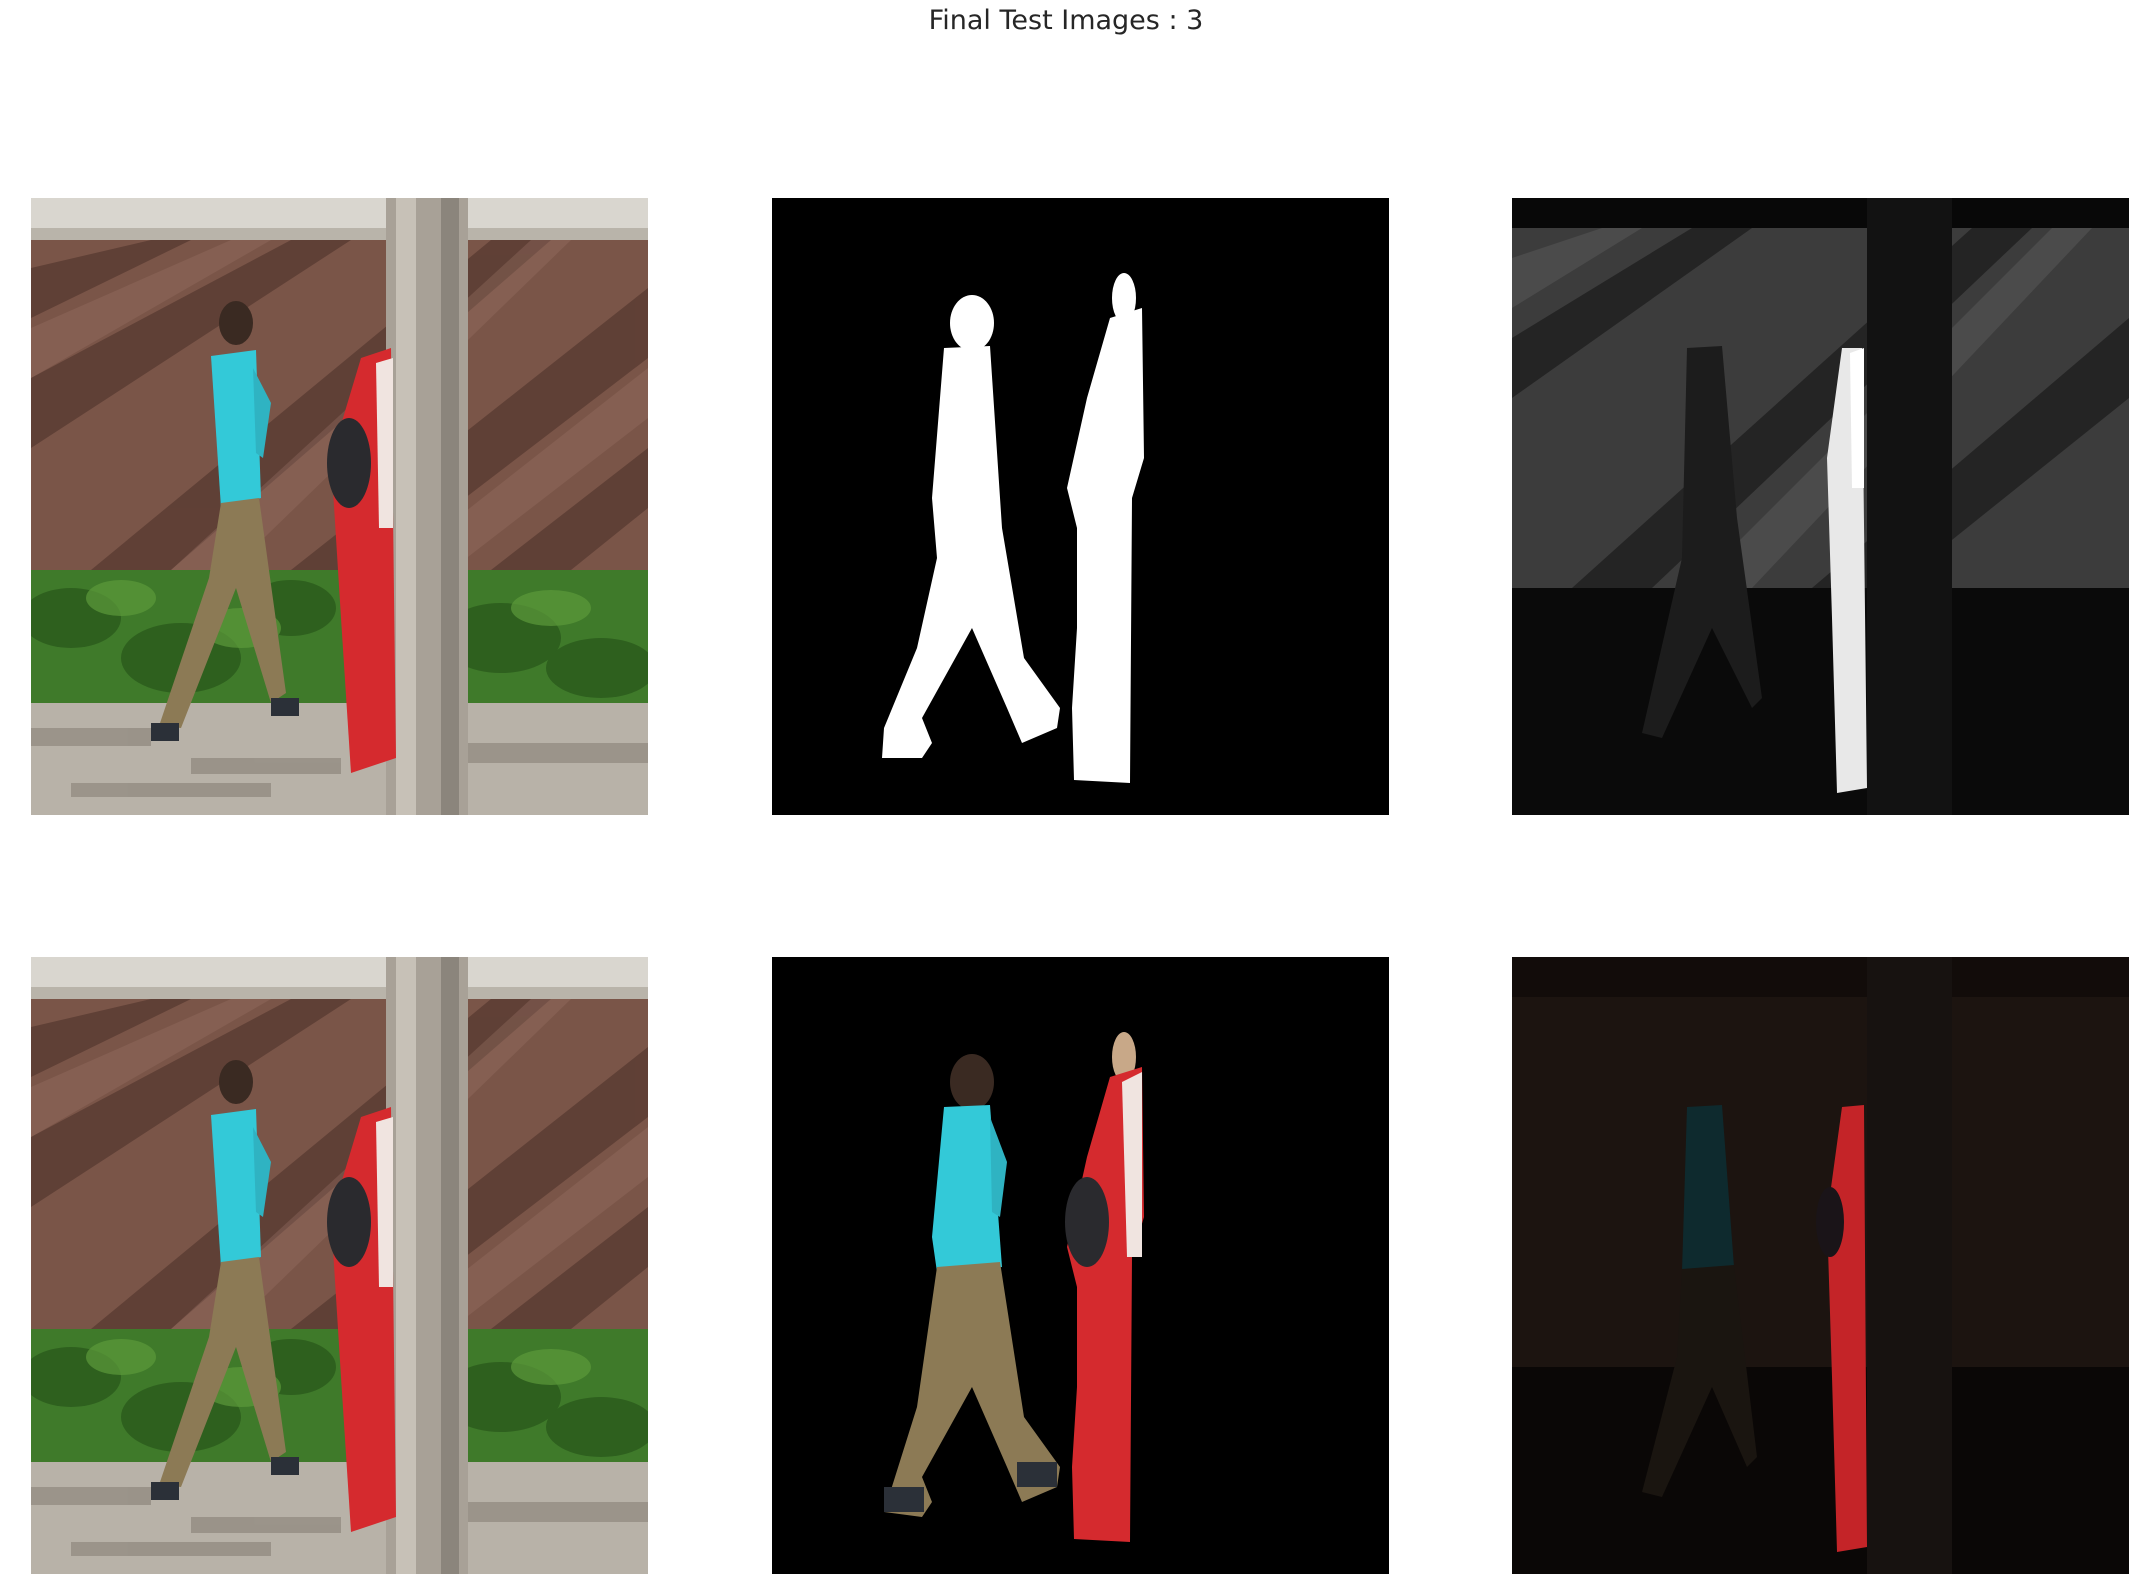  Describe the element at coordinates (1066, 20) in the screenshot. I see `figure-title: Final Test Images : 3` at that location.